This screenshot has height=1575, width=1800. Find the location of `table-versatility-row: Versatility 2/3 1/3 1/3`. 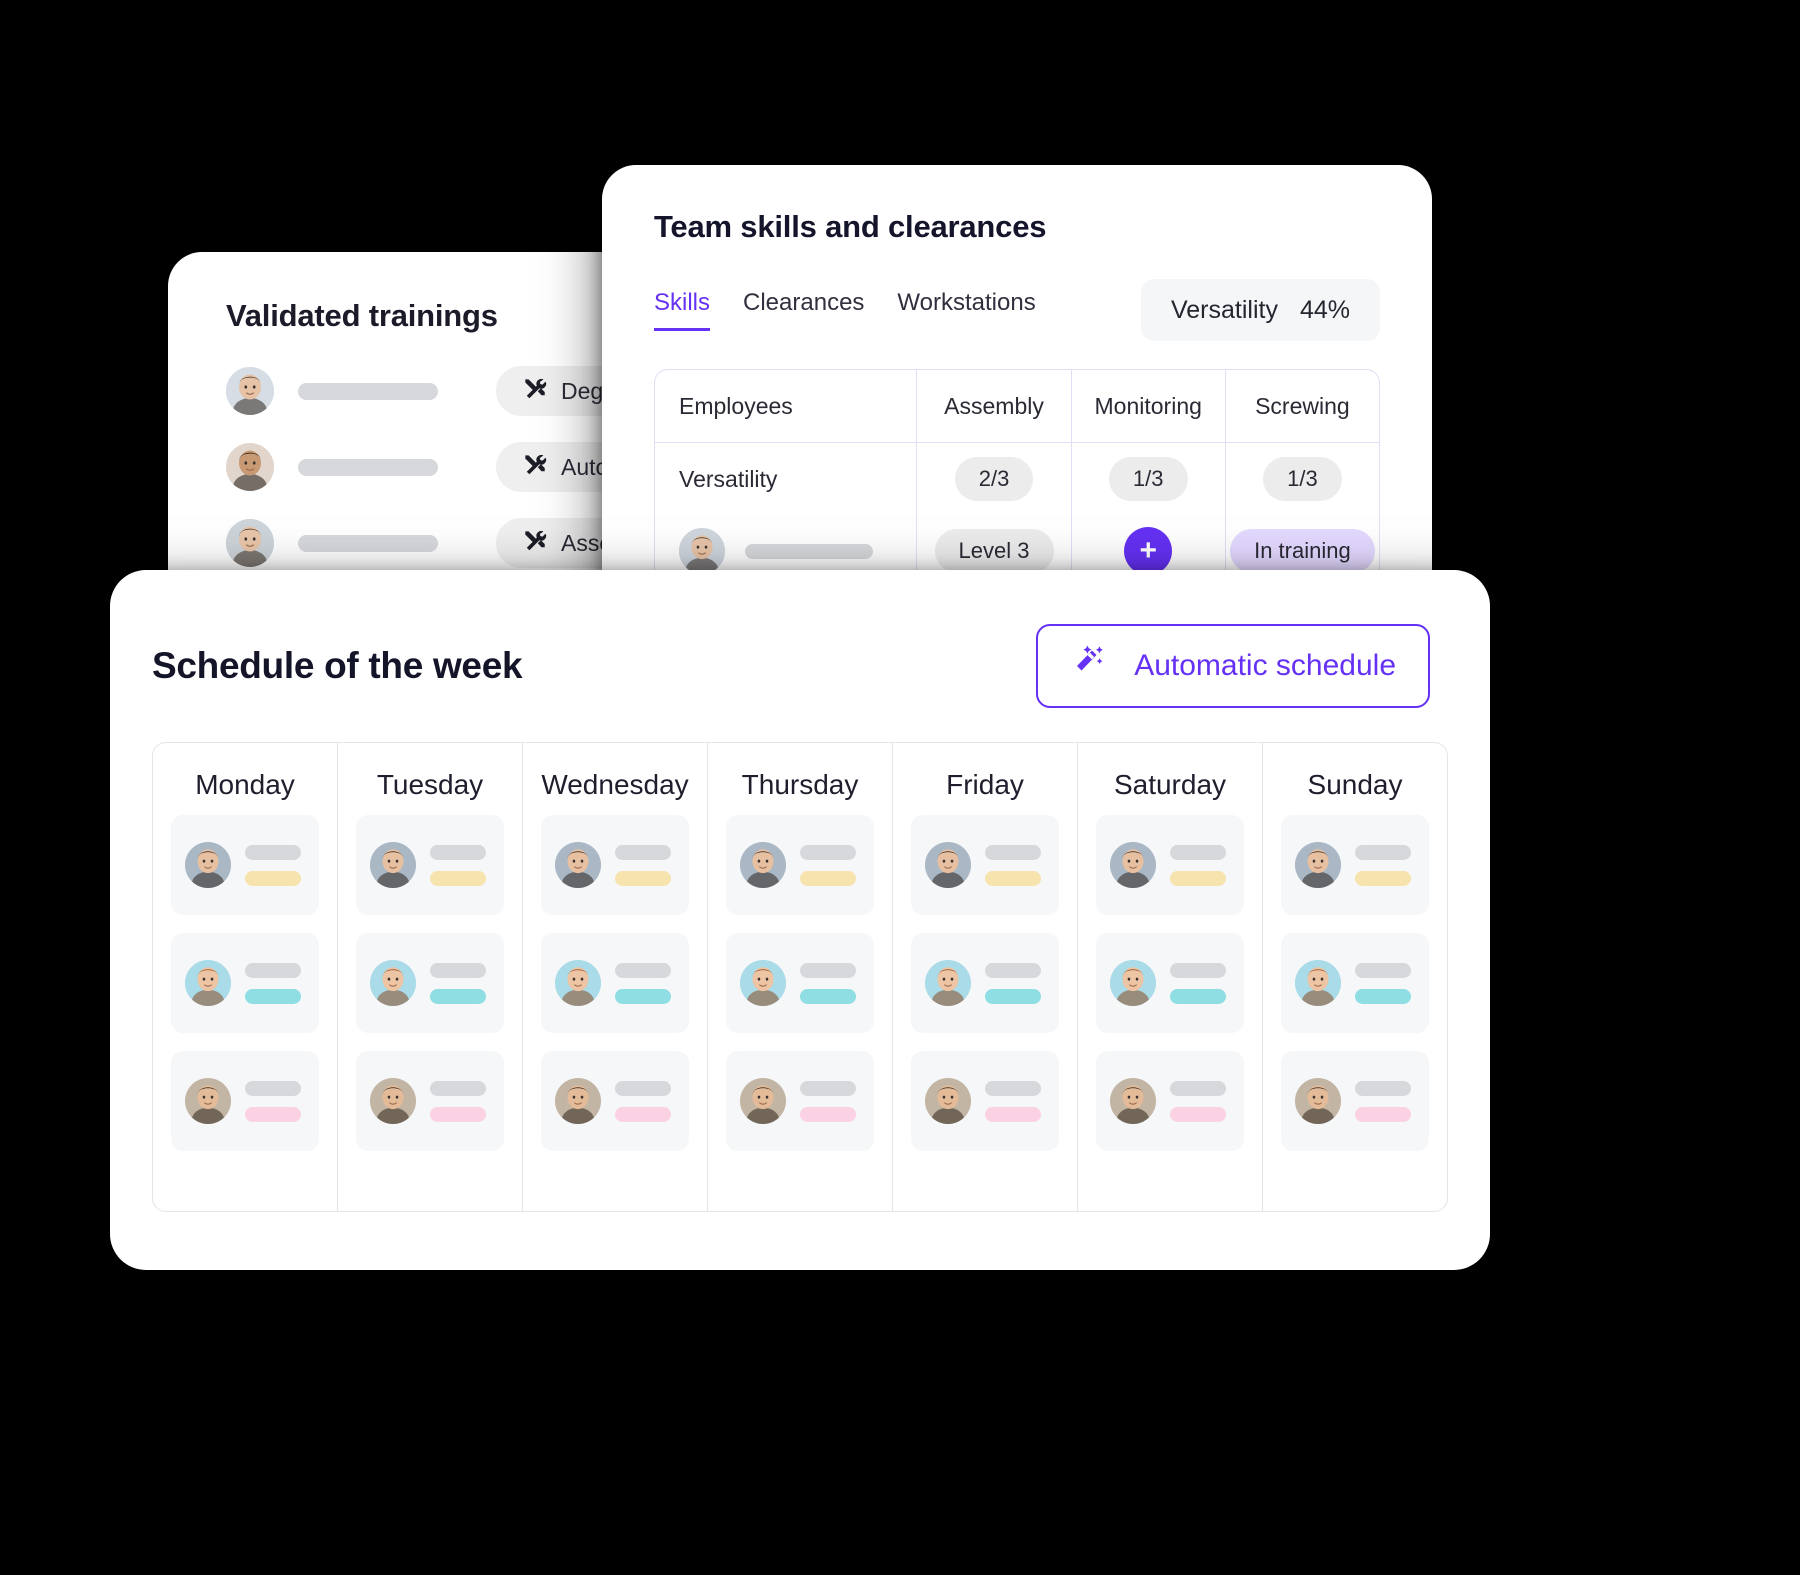

table-versatility-row: Versatility 2/3 1/3 1/3 is located at coordinates (1017, 478).